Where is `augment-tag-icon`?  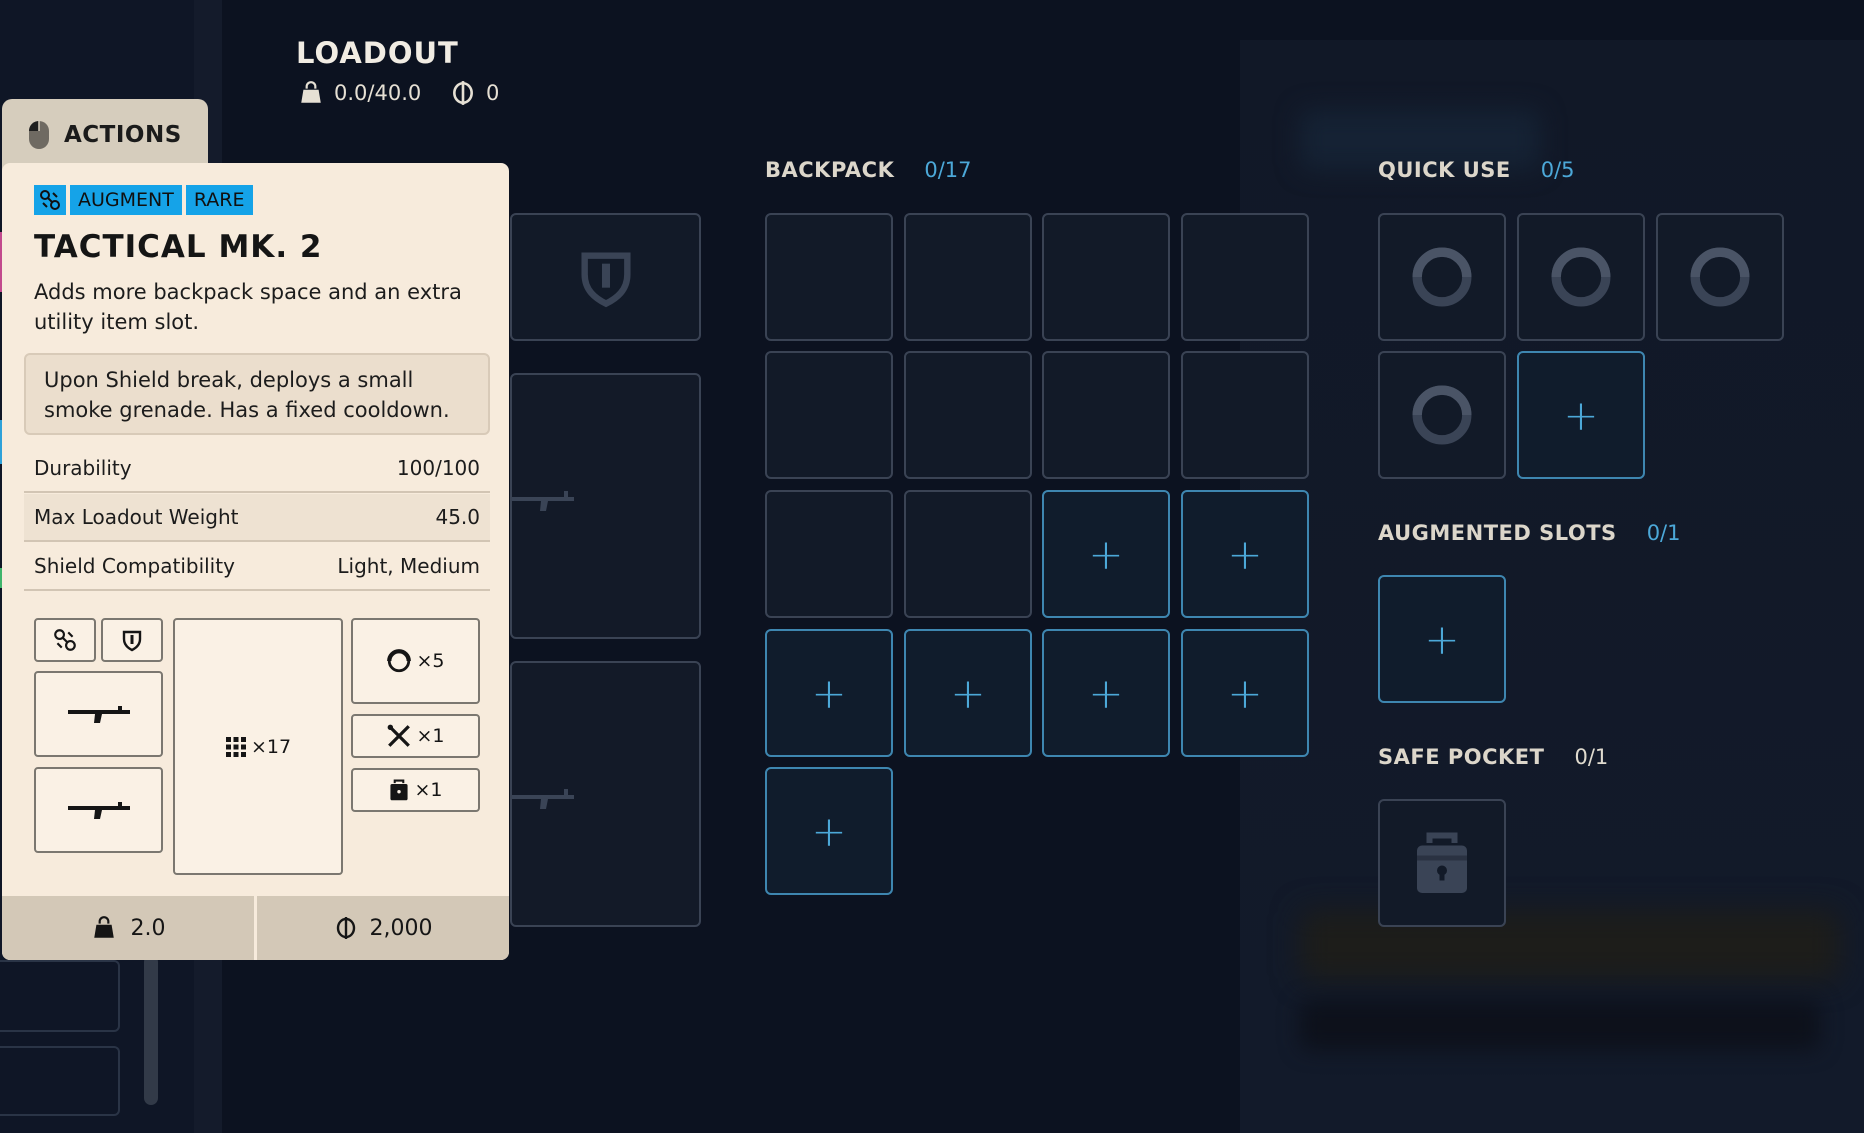 augment-tag-icon is located at coordinates (50, 200).